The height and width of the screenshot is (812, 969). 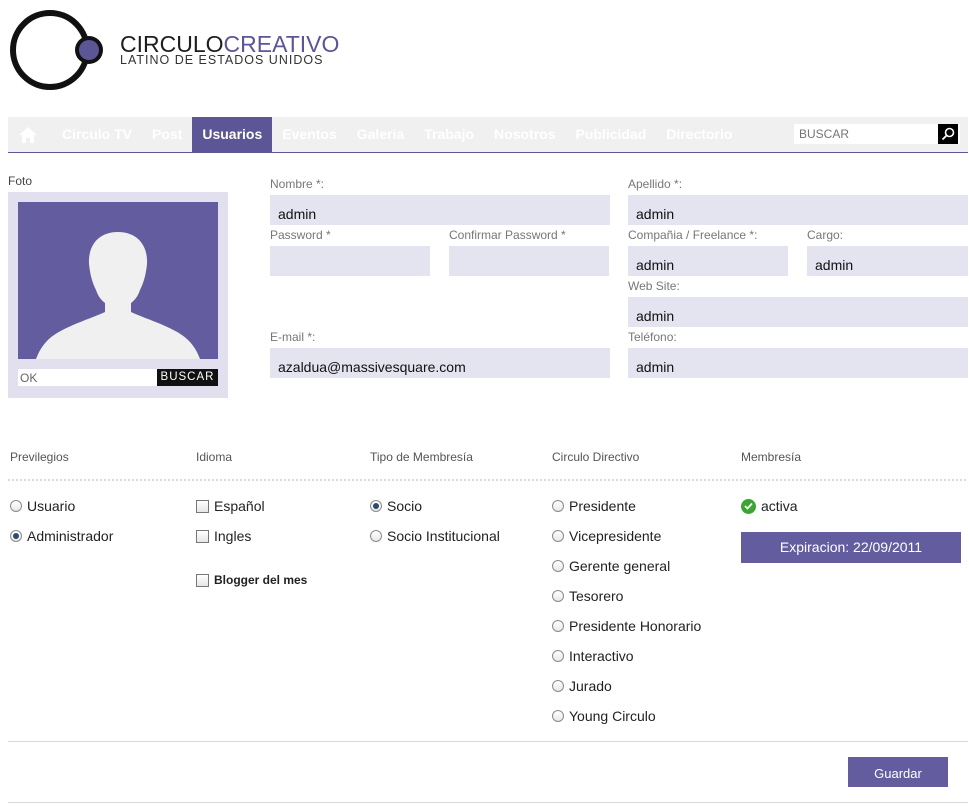 What do you see at coordinates (620, 566) in the screenshot?
I see `circulo-gerente-general-label: Gerente general` at bounding box center [620, 566].